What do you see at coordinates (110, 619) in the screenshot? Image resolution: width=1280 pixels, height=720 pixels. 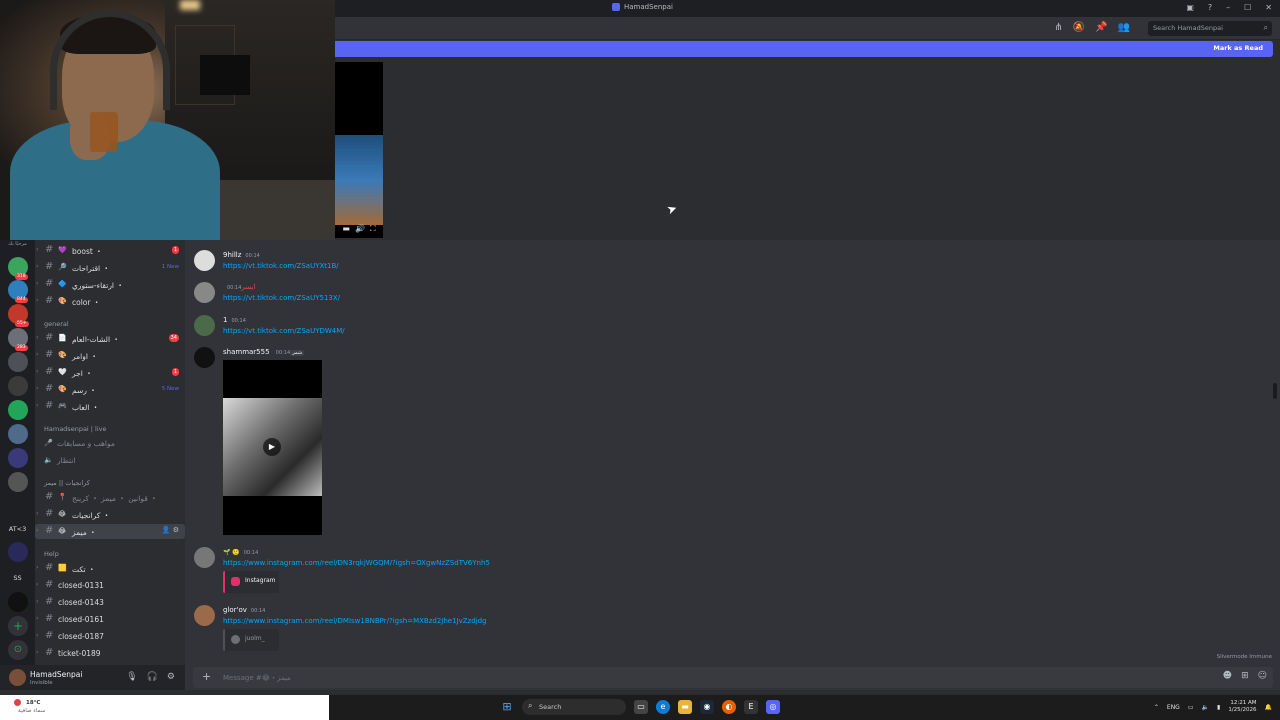 I see `channel-item: › # closed-0161` at bounding box center [110, 619].